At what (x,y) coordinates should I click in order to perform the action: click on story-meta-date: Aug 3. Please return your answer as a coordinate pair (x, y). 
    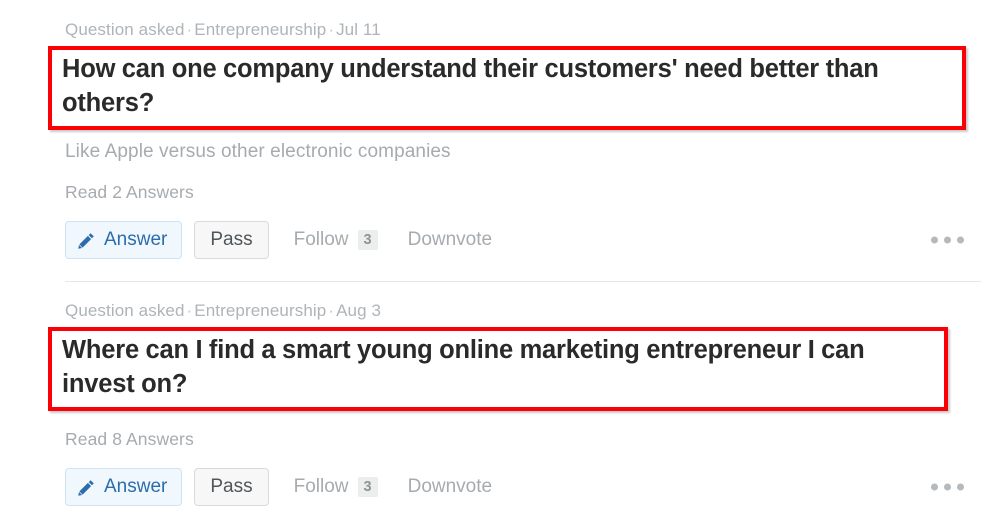
    Looking at the image, I should click on (359, 310).